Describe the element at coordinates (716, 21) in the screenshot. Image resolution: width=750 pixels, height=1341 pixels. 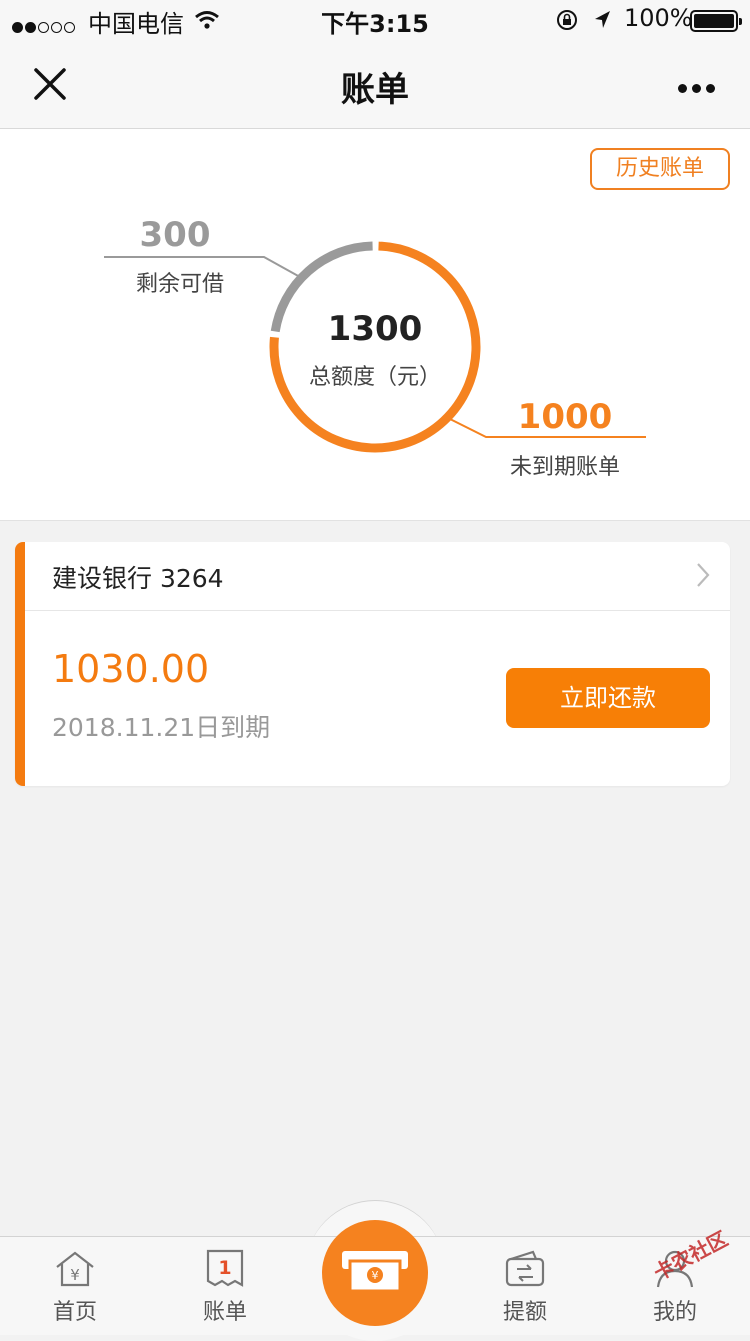
I see `battery-icon` at that location.